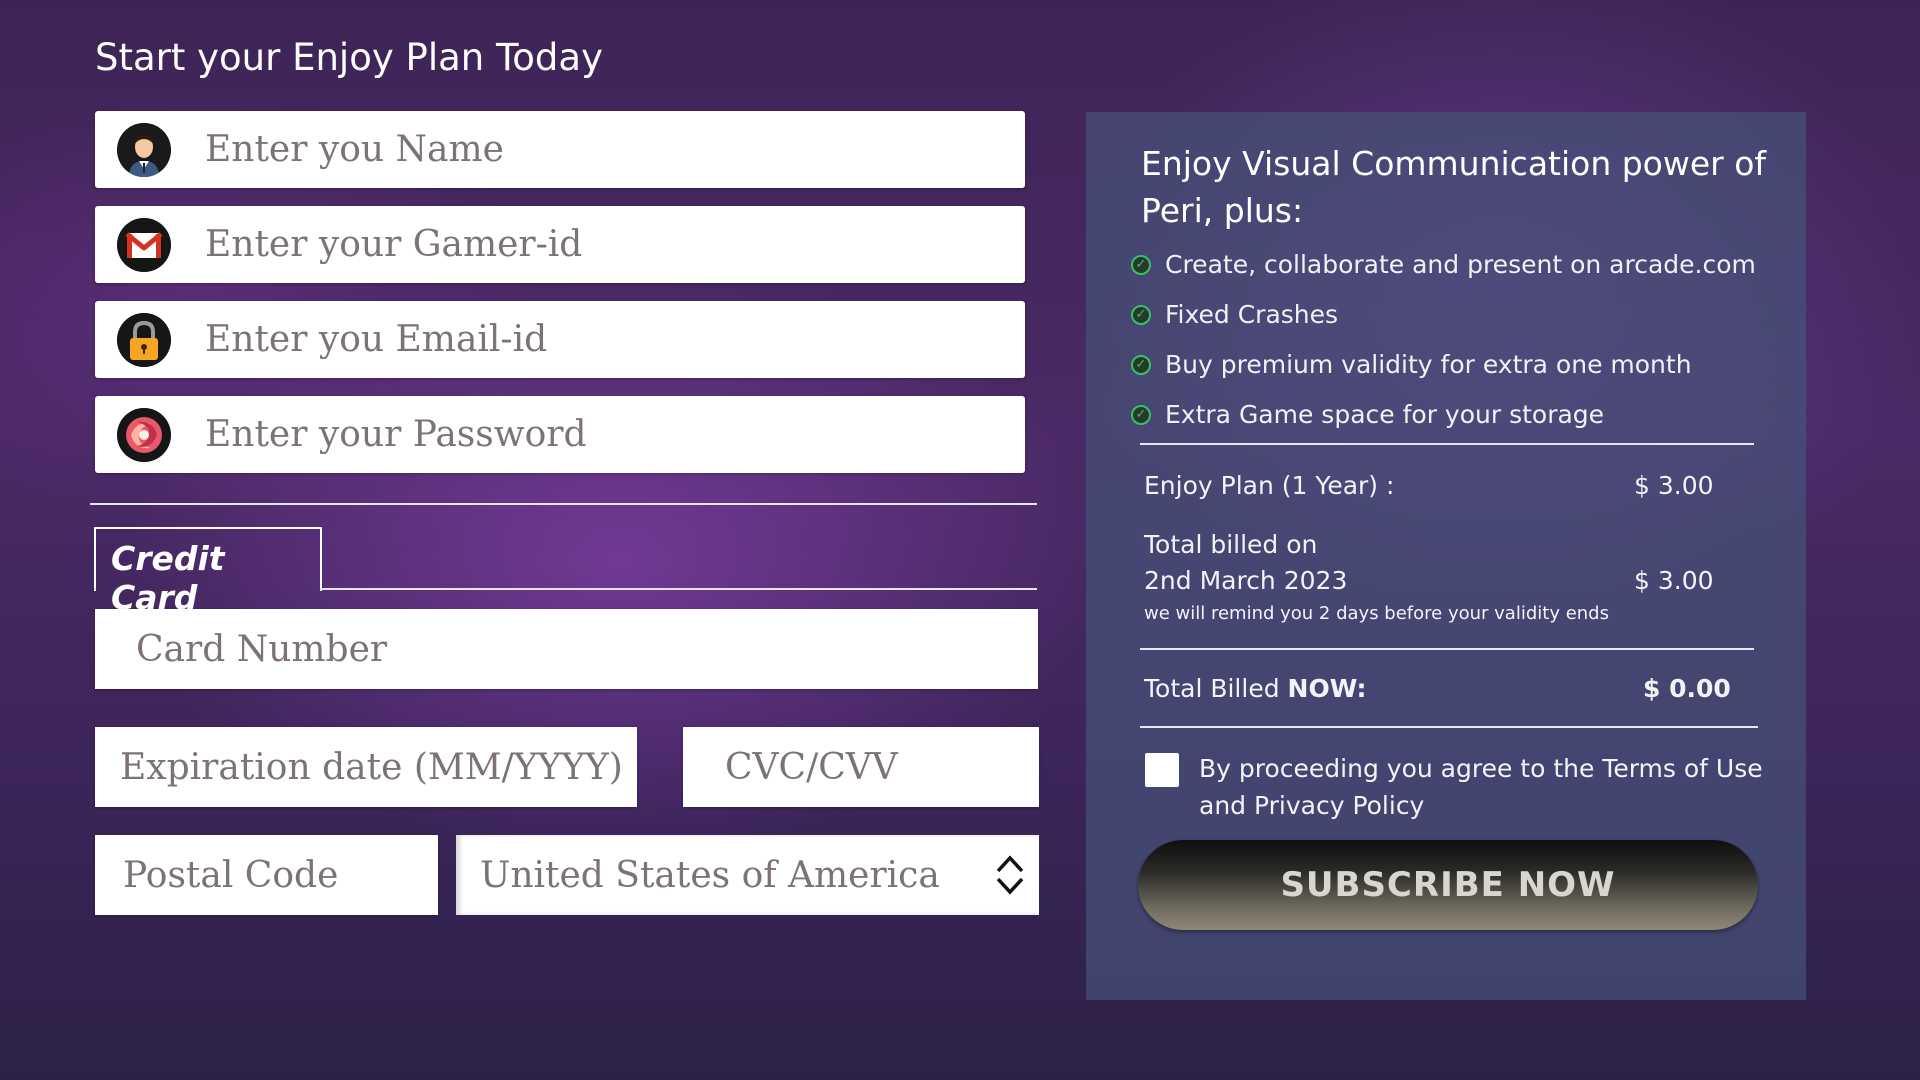 This screenshot has width=1920, height=1080. What do you see at coordinates (563, 504) in the screenshot?
I see `section-divider` at bounding box center [563, 504].